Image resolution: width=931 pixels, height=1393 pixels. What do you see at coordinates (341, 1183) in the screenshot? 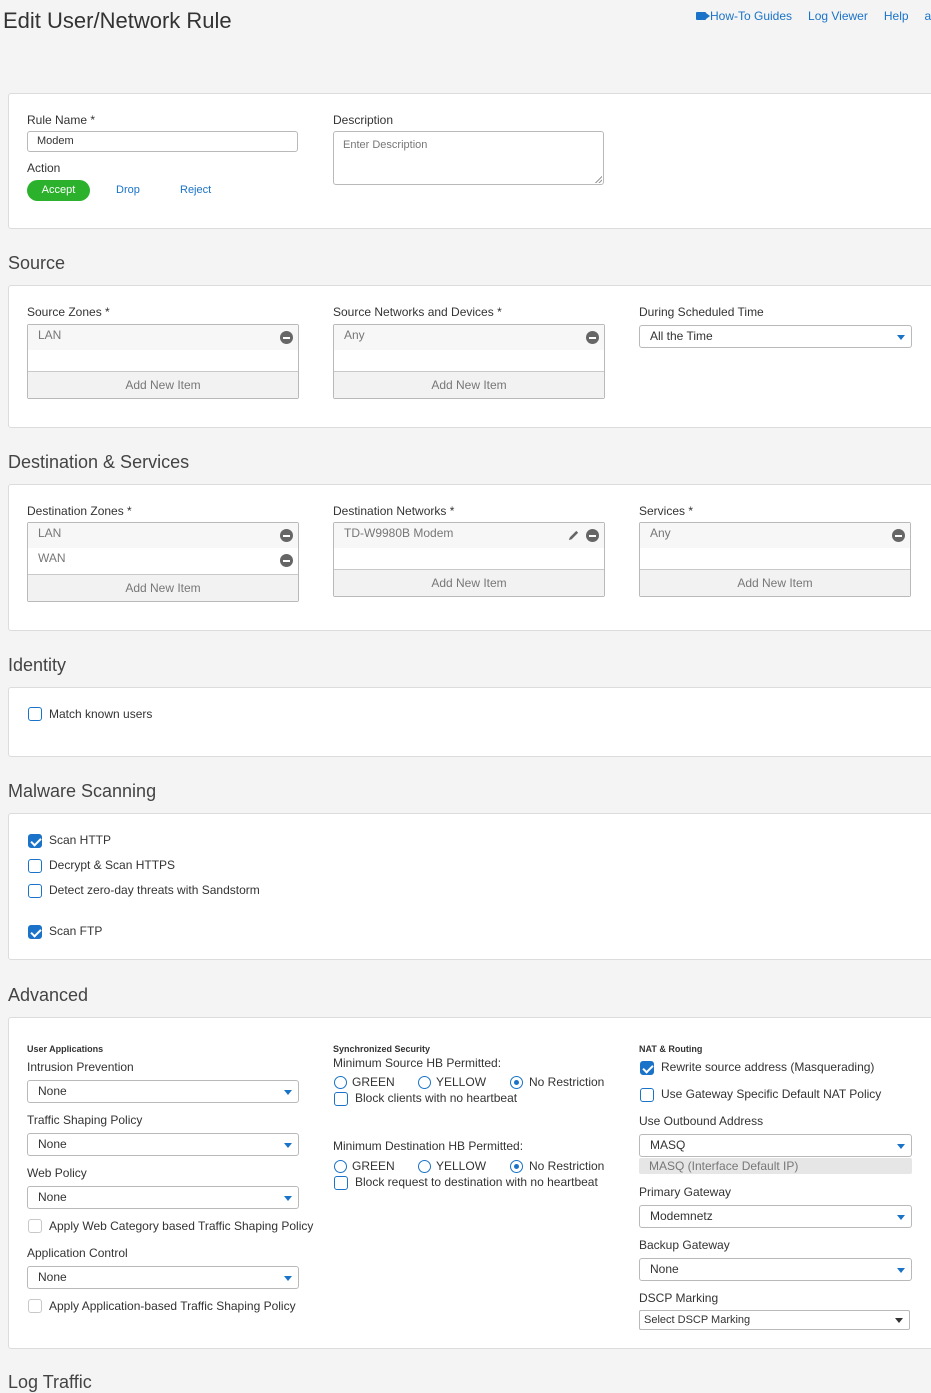
I see `block-request-checkbox` at bounding box center [341, 1183].